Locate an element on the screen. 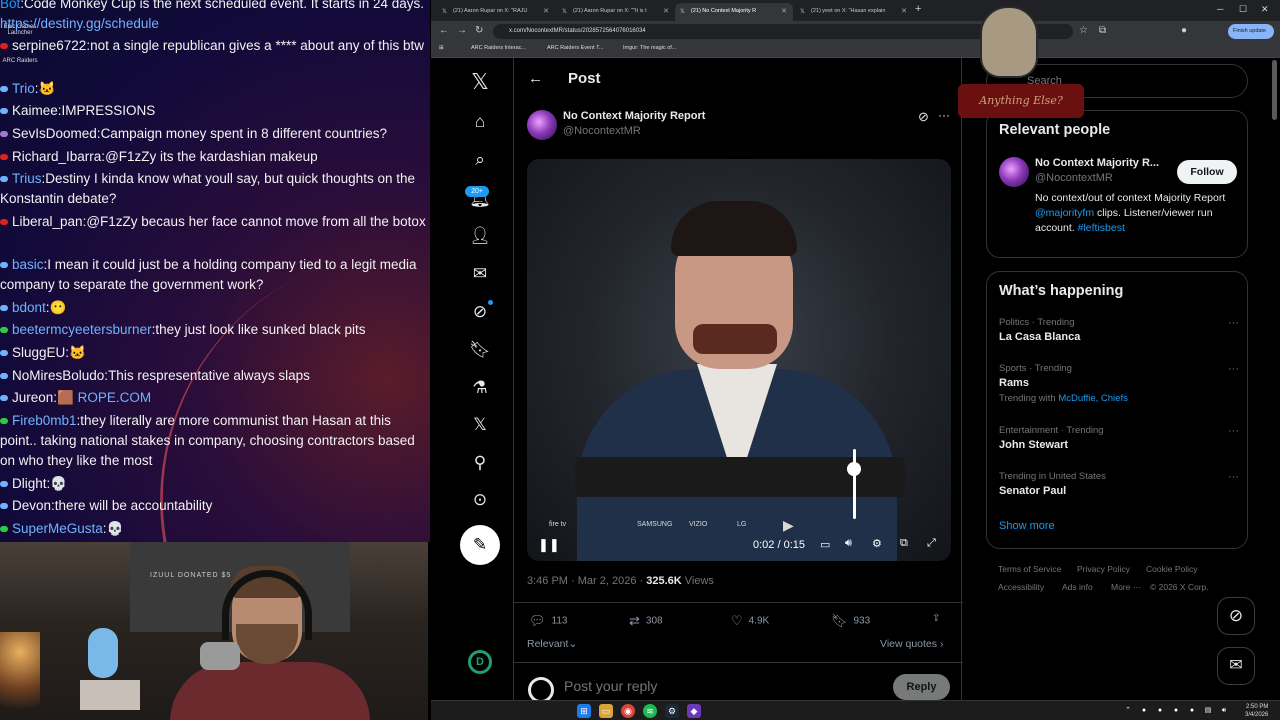  trend-item: Politics · Trending La Casa Blanca ··· is located at coordinates (1119, 330).